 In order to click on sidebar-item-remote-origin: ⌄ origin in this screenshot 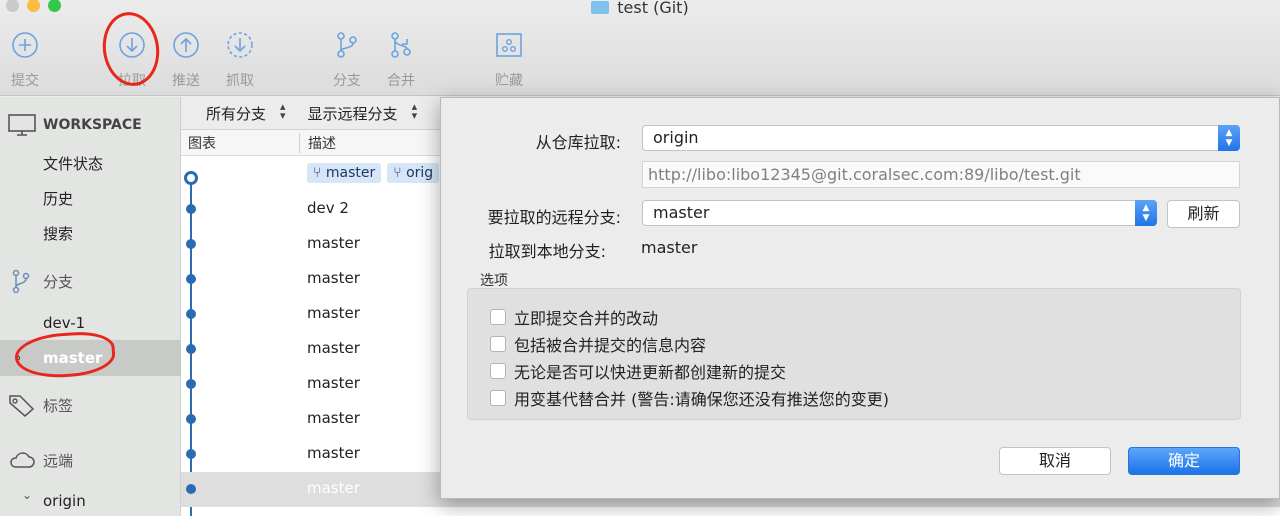, I will do `click(90, 499)`.